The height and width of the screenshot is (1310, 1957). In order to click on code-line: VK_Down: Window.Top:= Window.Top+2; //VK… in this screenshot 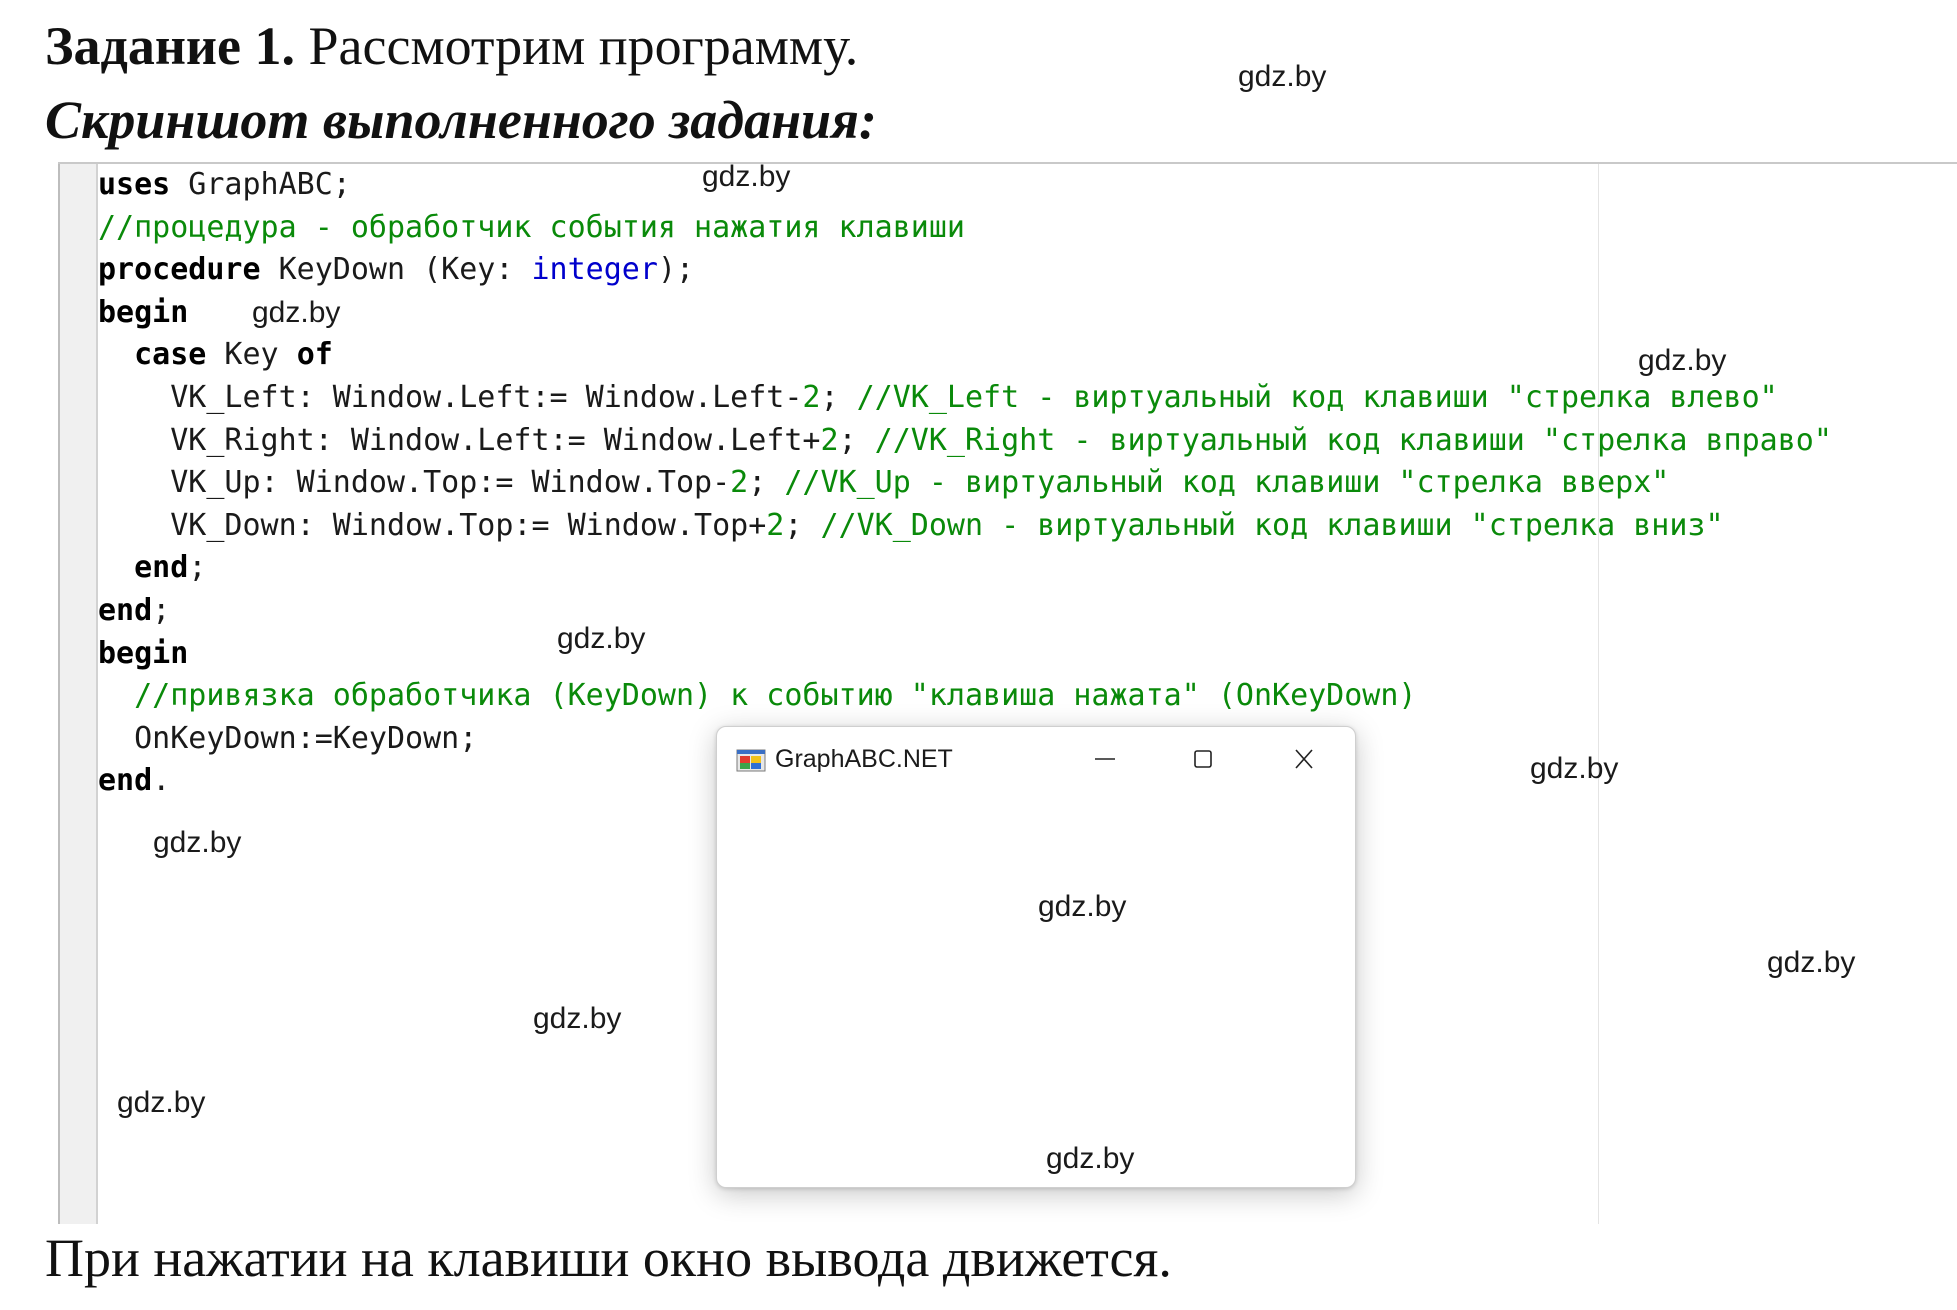, I will do `click(965, 526)`.